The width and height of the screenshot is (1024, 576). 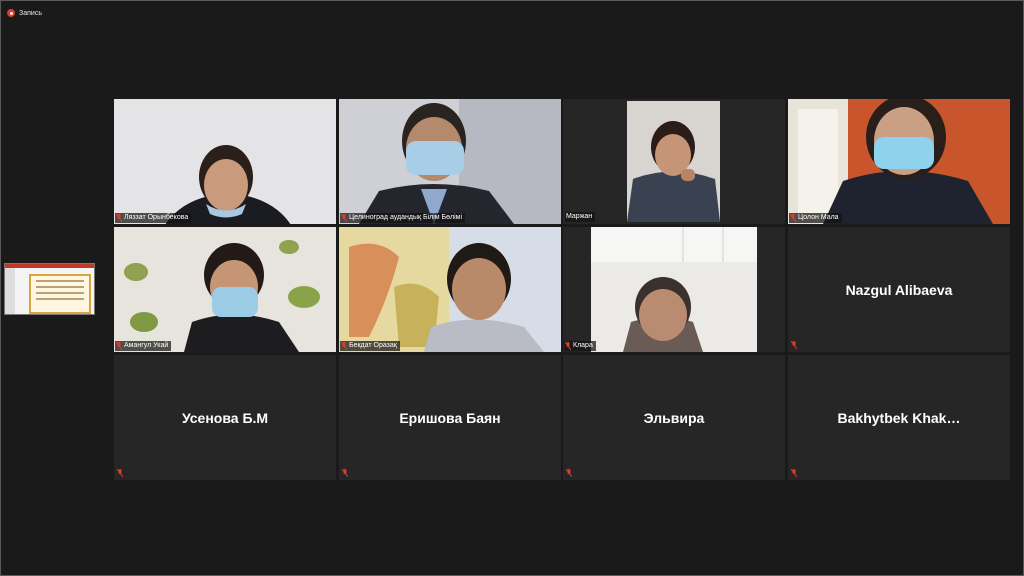 I want to click on participant-name: Nazgul Alibaeva, so click(x=899, y=289).